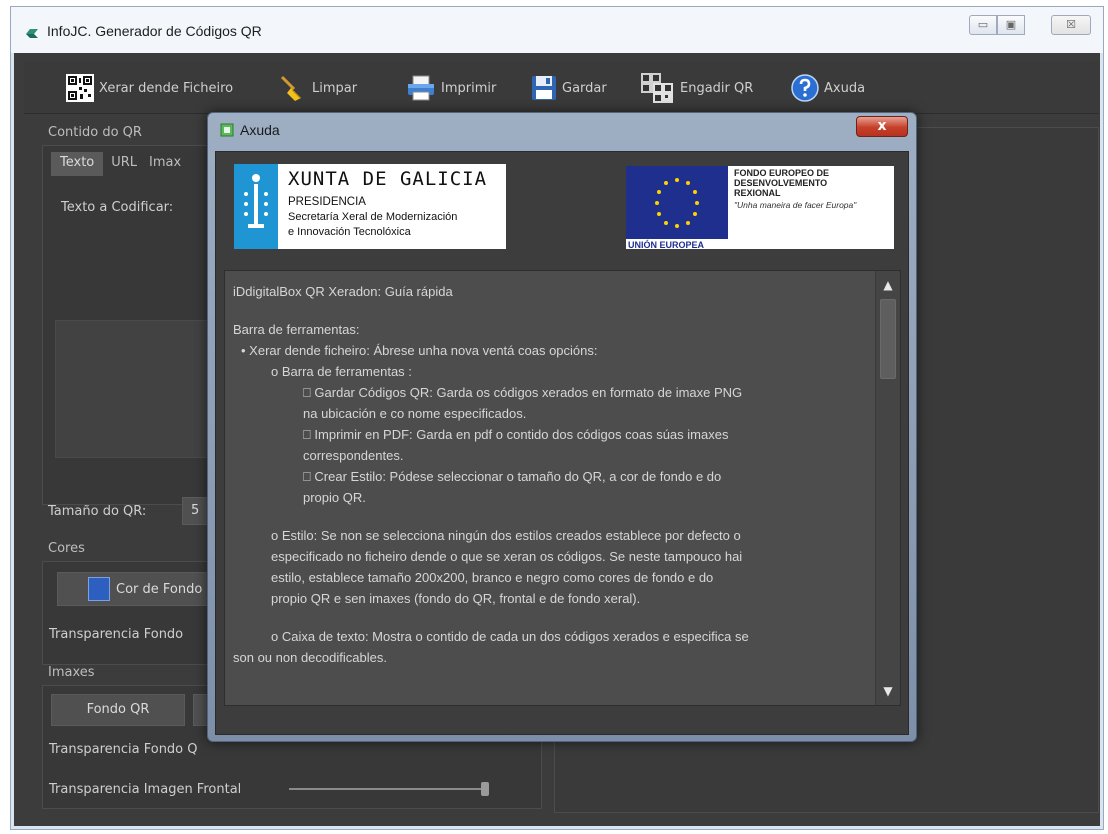 Image resolution: width=1108 pixels, height=834 pixels. What do you see at coordinates (584, 88) in the screenshot?
I see `toolbar-save-label: Gardar` at bounding box center [584, 88].